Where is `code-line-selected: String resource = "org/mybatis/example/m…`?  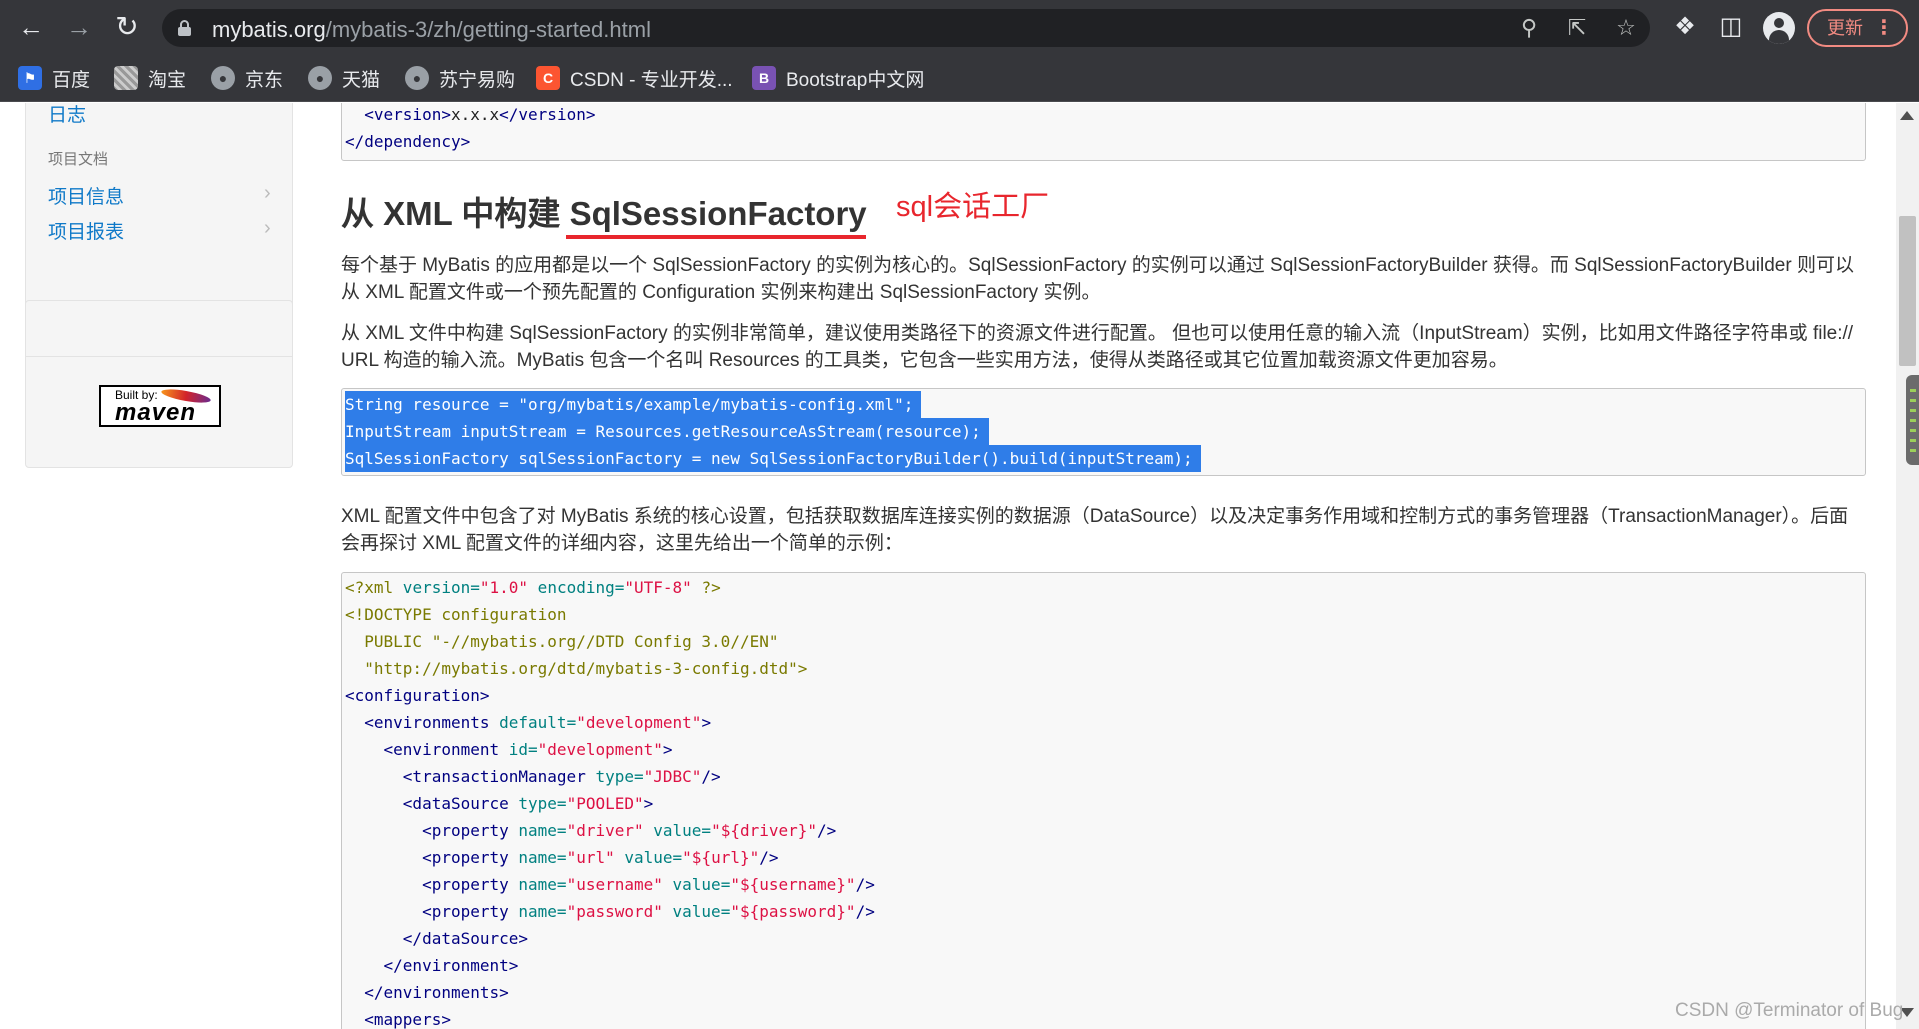 code-line-selected: String resource = "org/mybatis/example/m… is located at coordinates (633, 404).